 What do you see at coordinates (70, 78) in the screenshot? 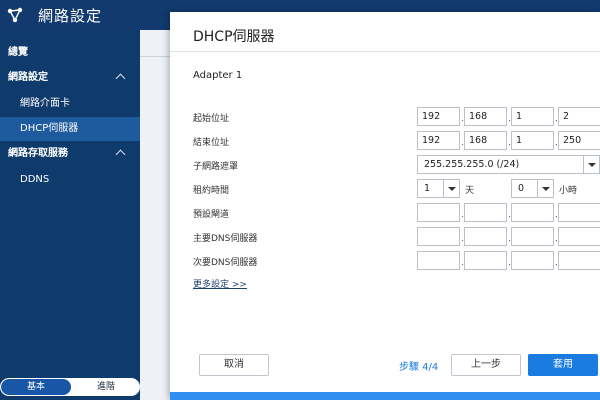
I see `sidebar-item-network-settings: 網路設定` at bounding box center [70, 78].